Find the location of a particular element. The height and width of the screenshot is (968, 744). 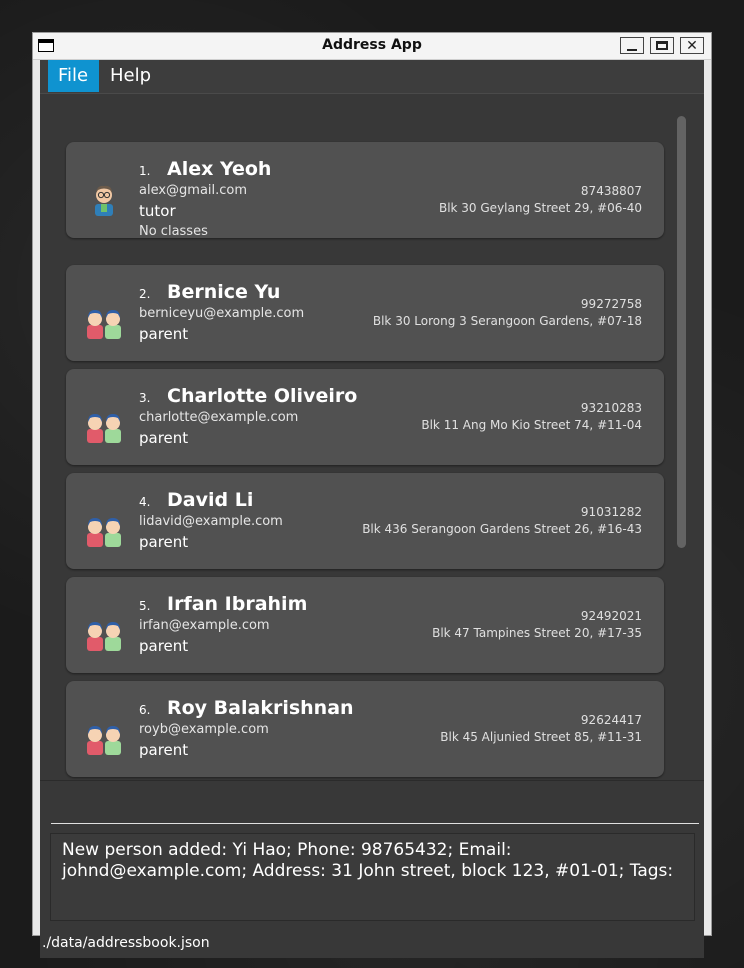

person-email: alex@gmail.com is located at coordinates (193, 190).